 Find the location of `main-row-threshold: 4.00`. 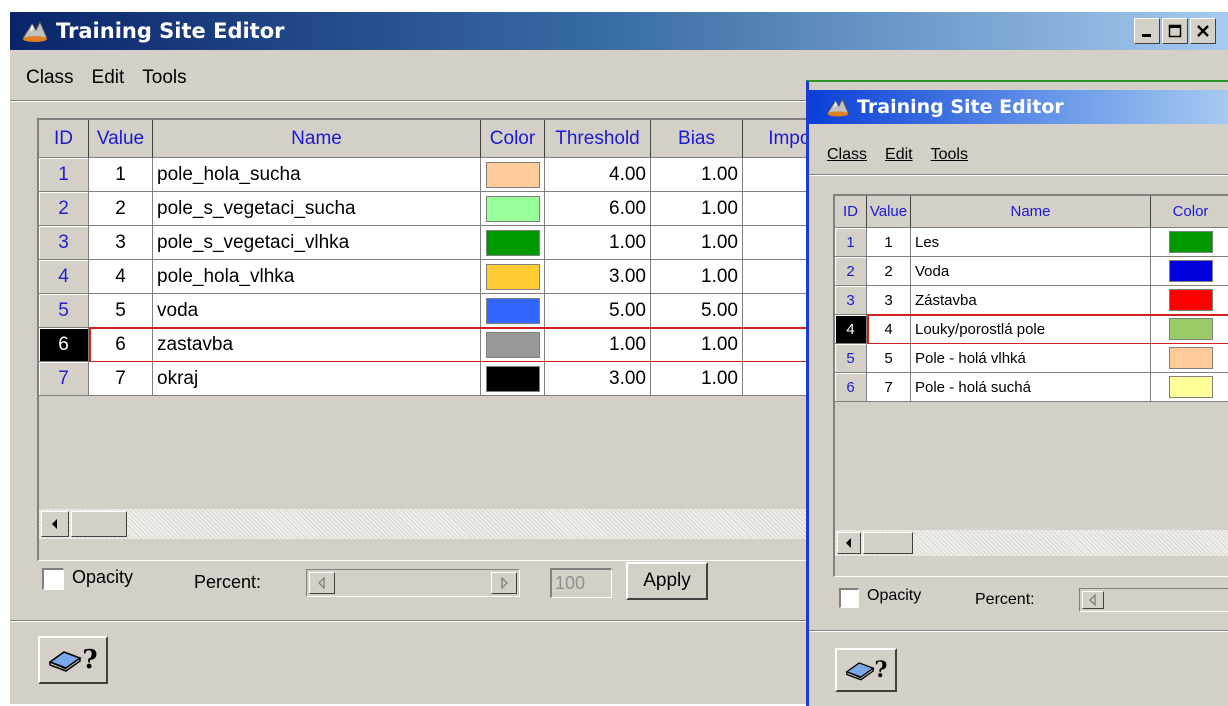

main-row-threshold: 4.00 is located at coordinates (598, 175).